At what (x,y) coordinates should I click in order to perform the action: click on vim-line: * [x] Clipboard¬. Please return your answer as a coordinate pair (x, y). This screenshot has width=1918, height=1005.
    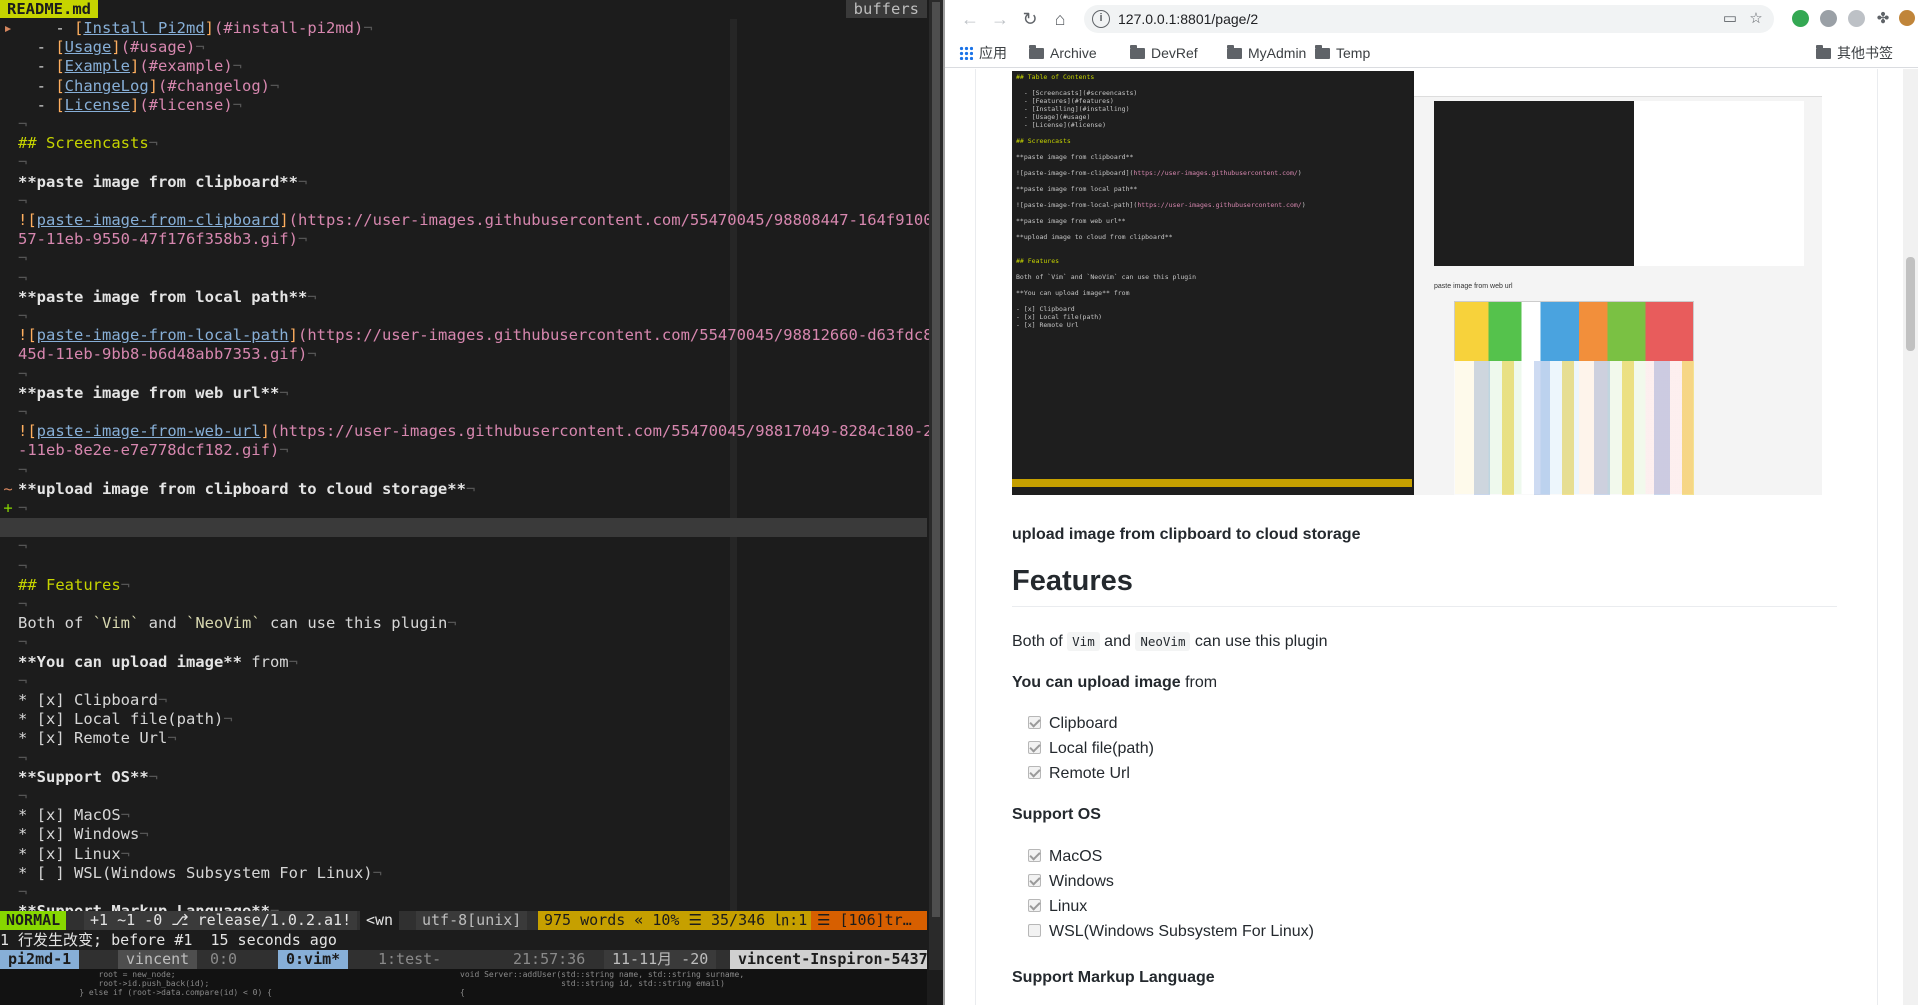
    Looking at the image, I should click on (463, 700).